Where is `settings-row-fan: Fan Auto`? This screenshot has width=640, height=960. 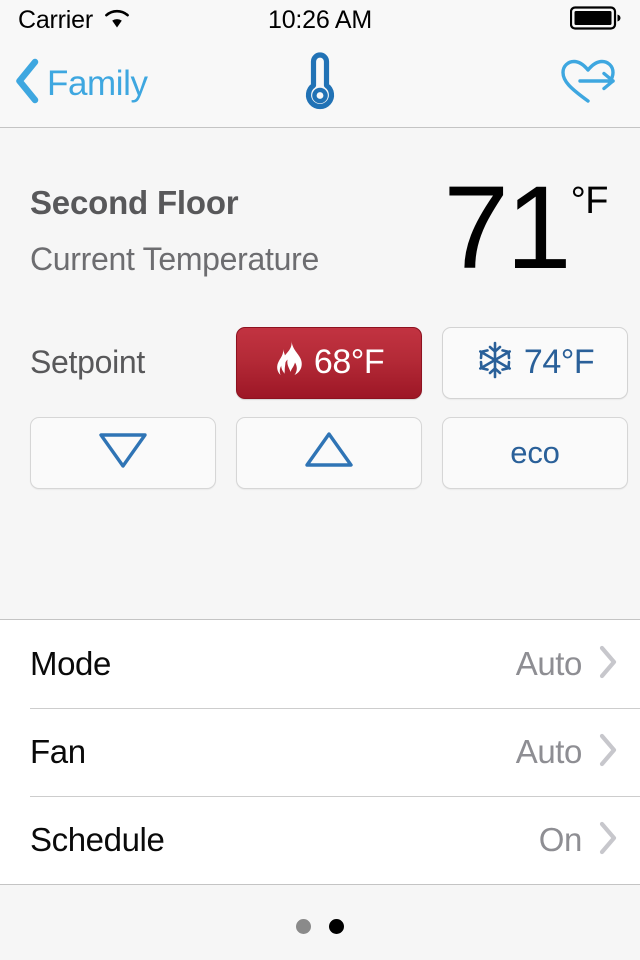 settings-row-fan: Fan Auto is located at coordinates (320, 752).